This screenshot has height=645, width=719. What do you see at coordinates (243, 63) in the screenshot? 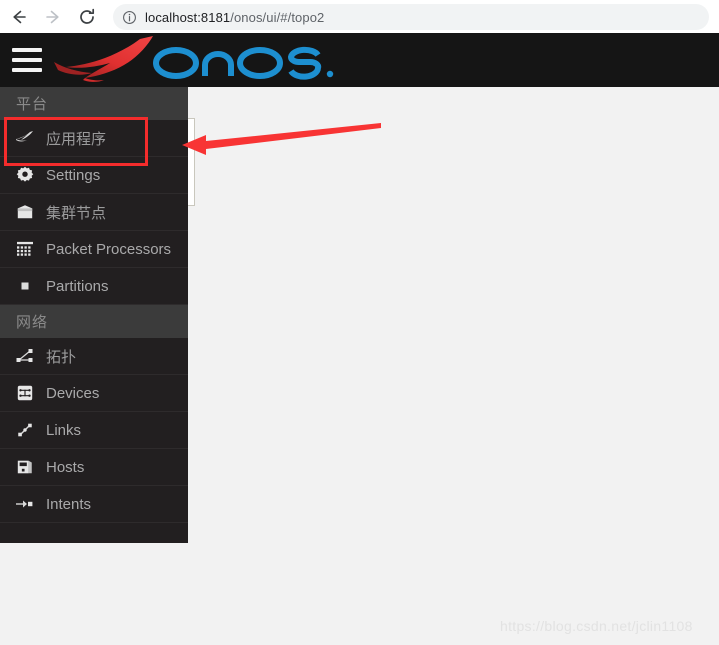
I see `onos-wordmark` at bounding box center [243, 63].